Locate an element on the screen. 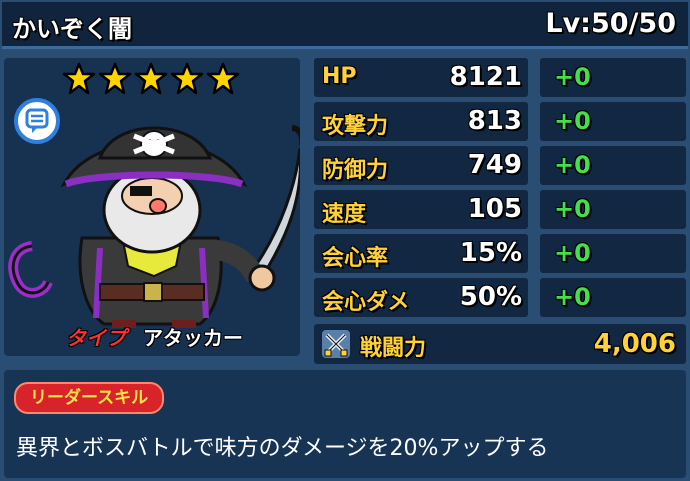 Image resolution: width=690 pixels, height=481 pixels. stat-value-box: 速度 105 is located at coordinates (421, 209).